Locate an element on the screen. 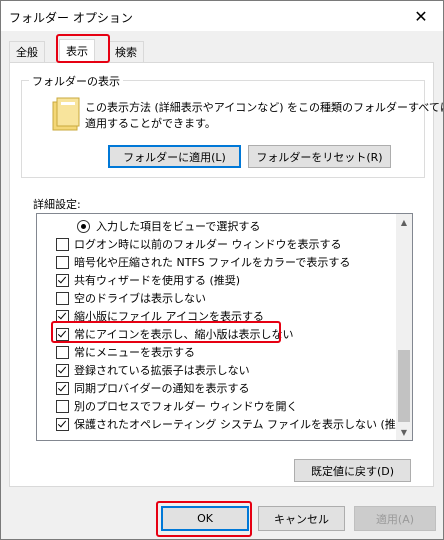  advanced-setting-item: 保護されたオペレーティング システム ファイルを表示しない (推奨) is located at coordinates (234, 424).